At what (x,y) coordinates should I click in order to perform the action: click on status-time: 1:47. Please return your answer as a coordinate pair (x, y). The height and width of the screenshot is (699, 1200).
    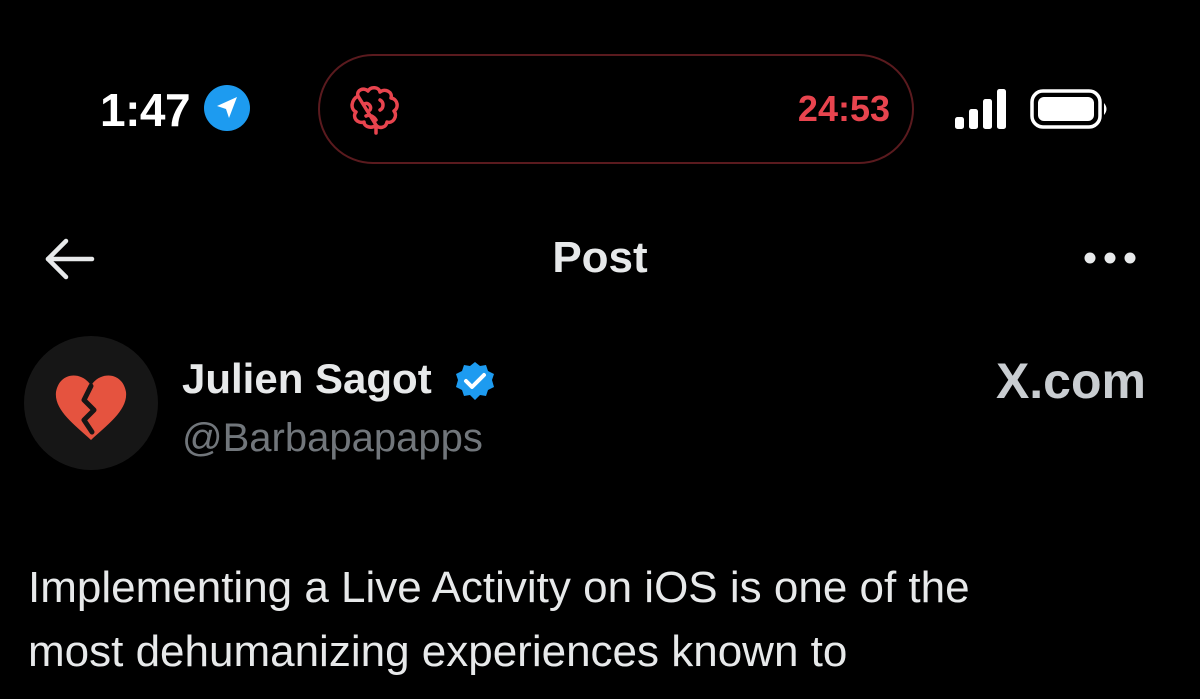
    Looking at the image, I should click on (145, 110).